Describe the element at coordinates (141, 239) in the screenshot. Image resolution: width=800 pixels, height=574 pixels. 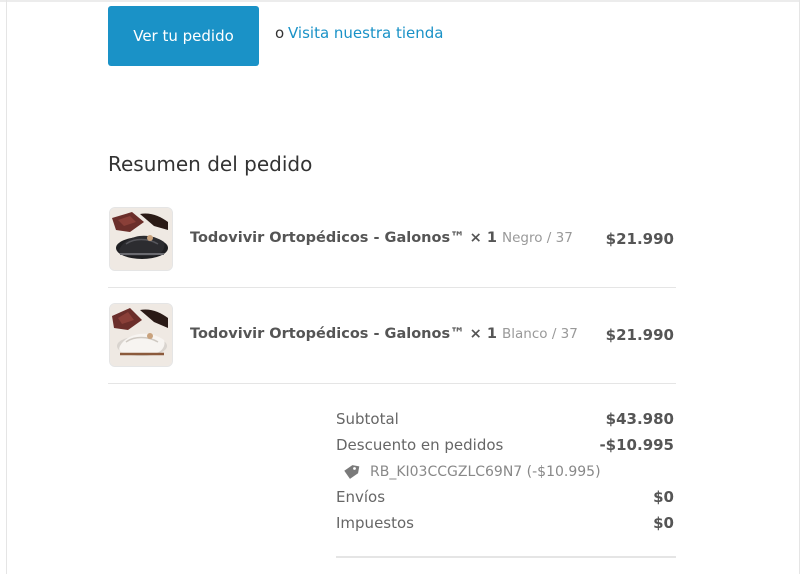
I see `black-shoe-image` at that location.